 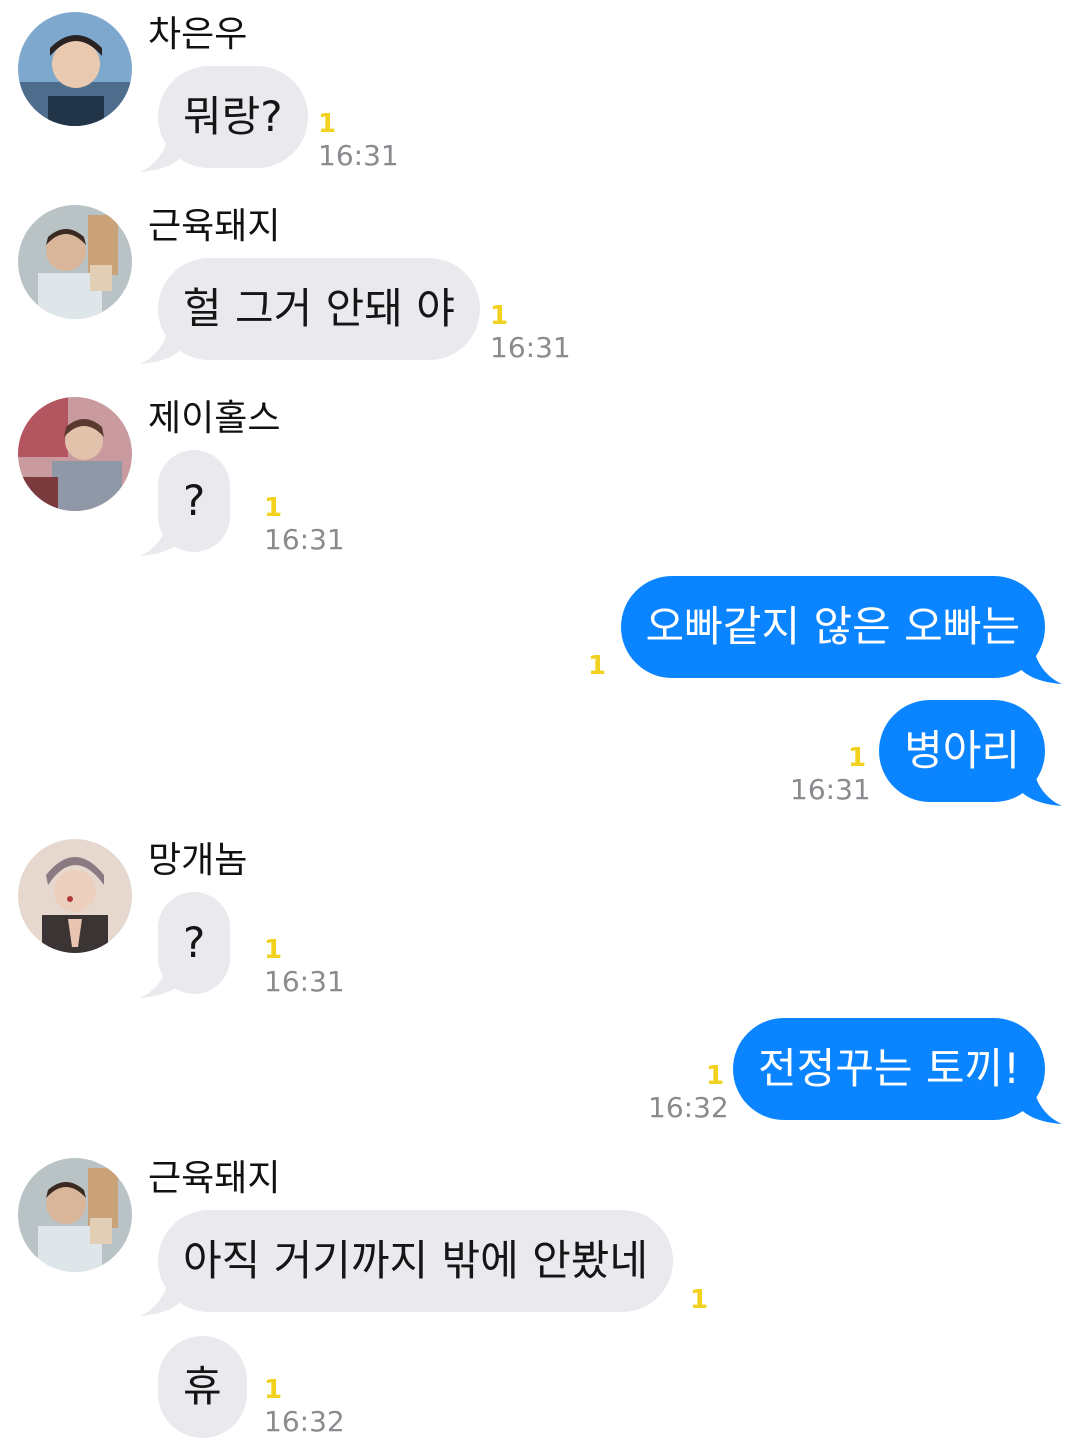 I want to click on message-bubble: 아직 거기까지 밖에 안봤네, so click(x=416, y=1261).